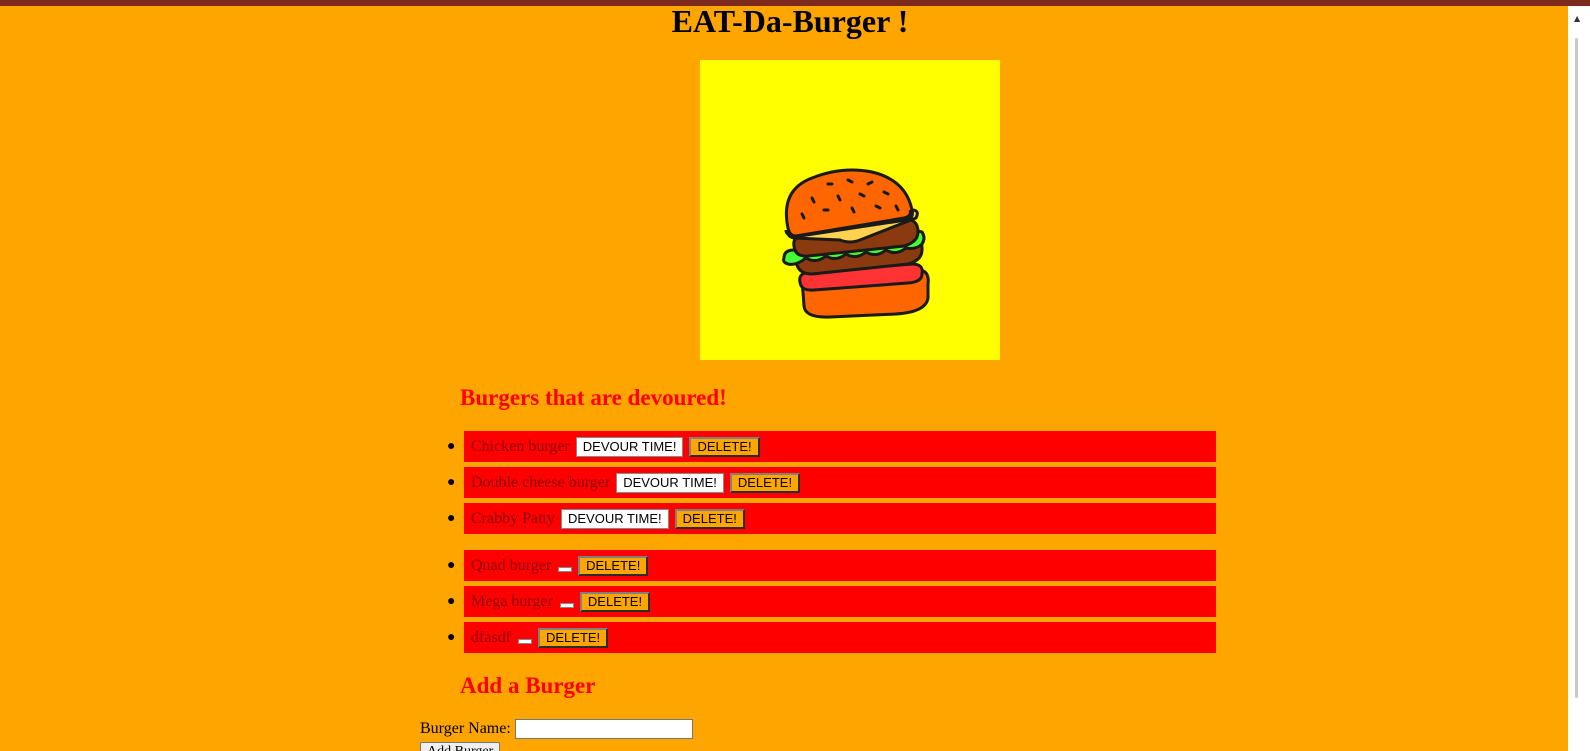 The width and height of the screenshot is (1590, 751). I want to click on list-item: ● Chicken burger DEVOUR TIME! DELETE!, so click(831, 446).